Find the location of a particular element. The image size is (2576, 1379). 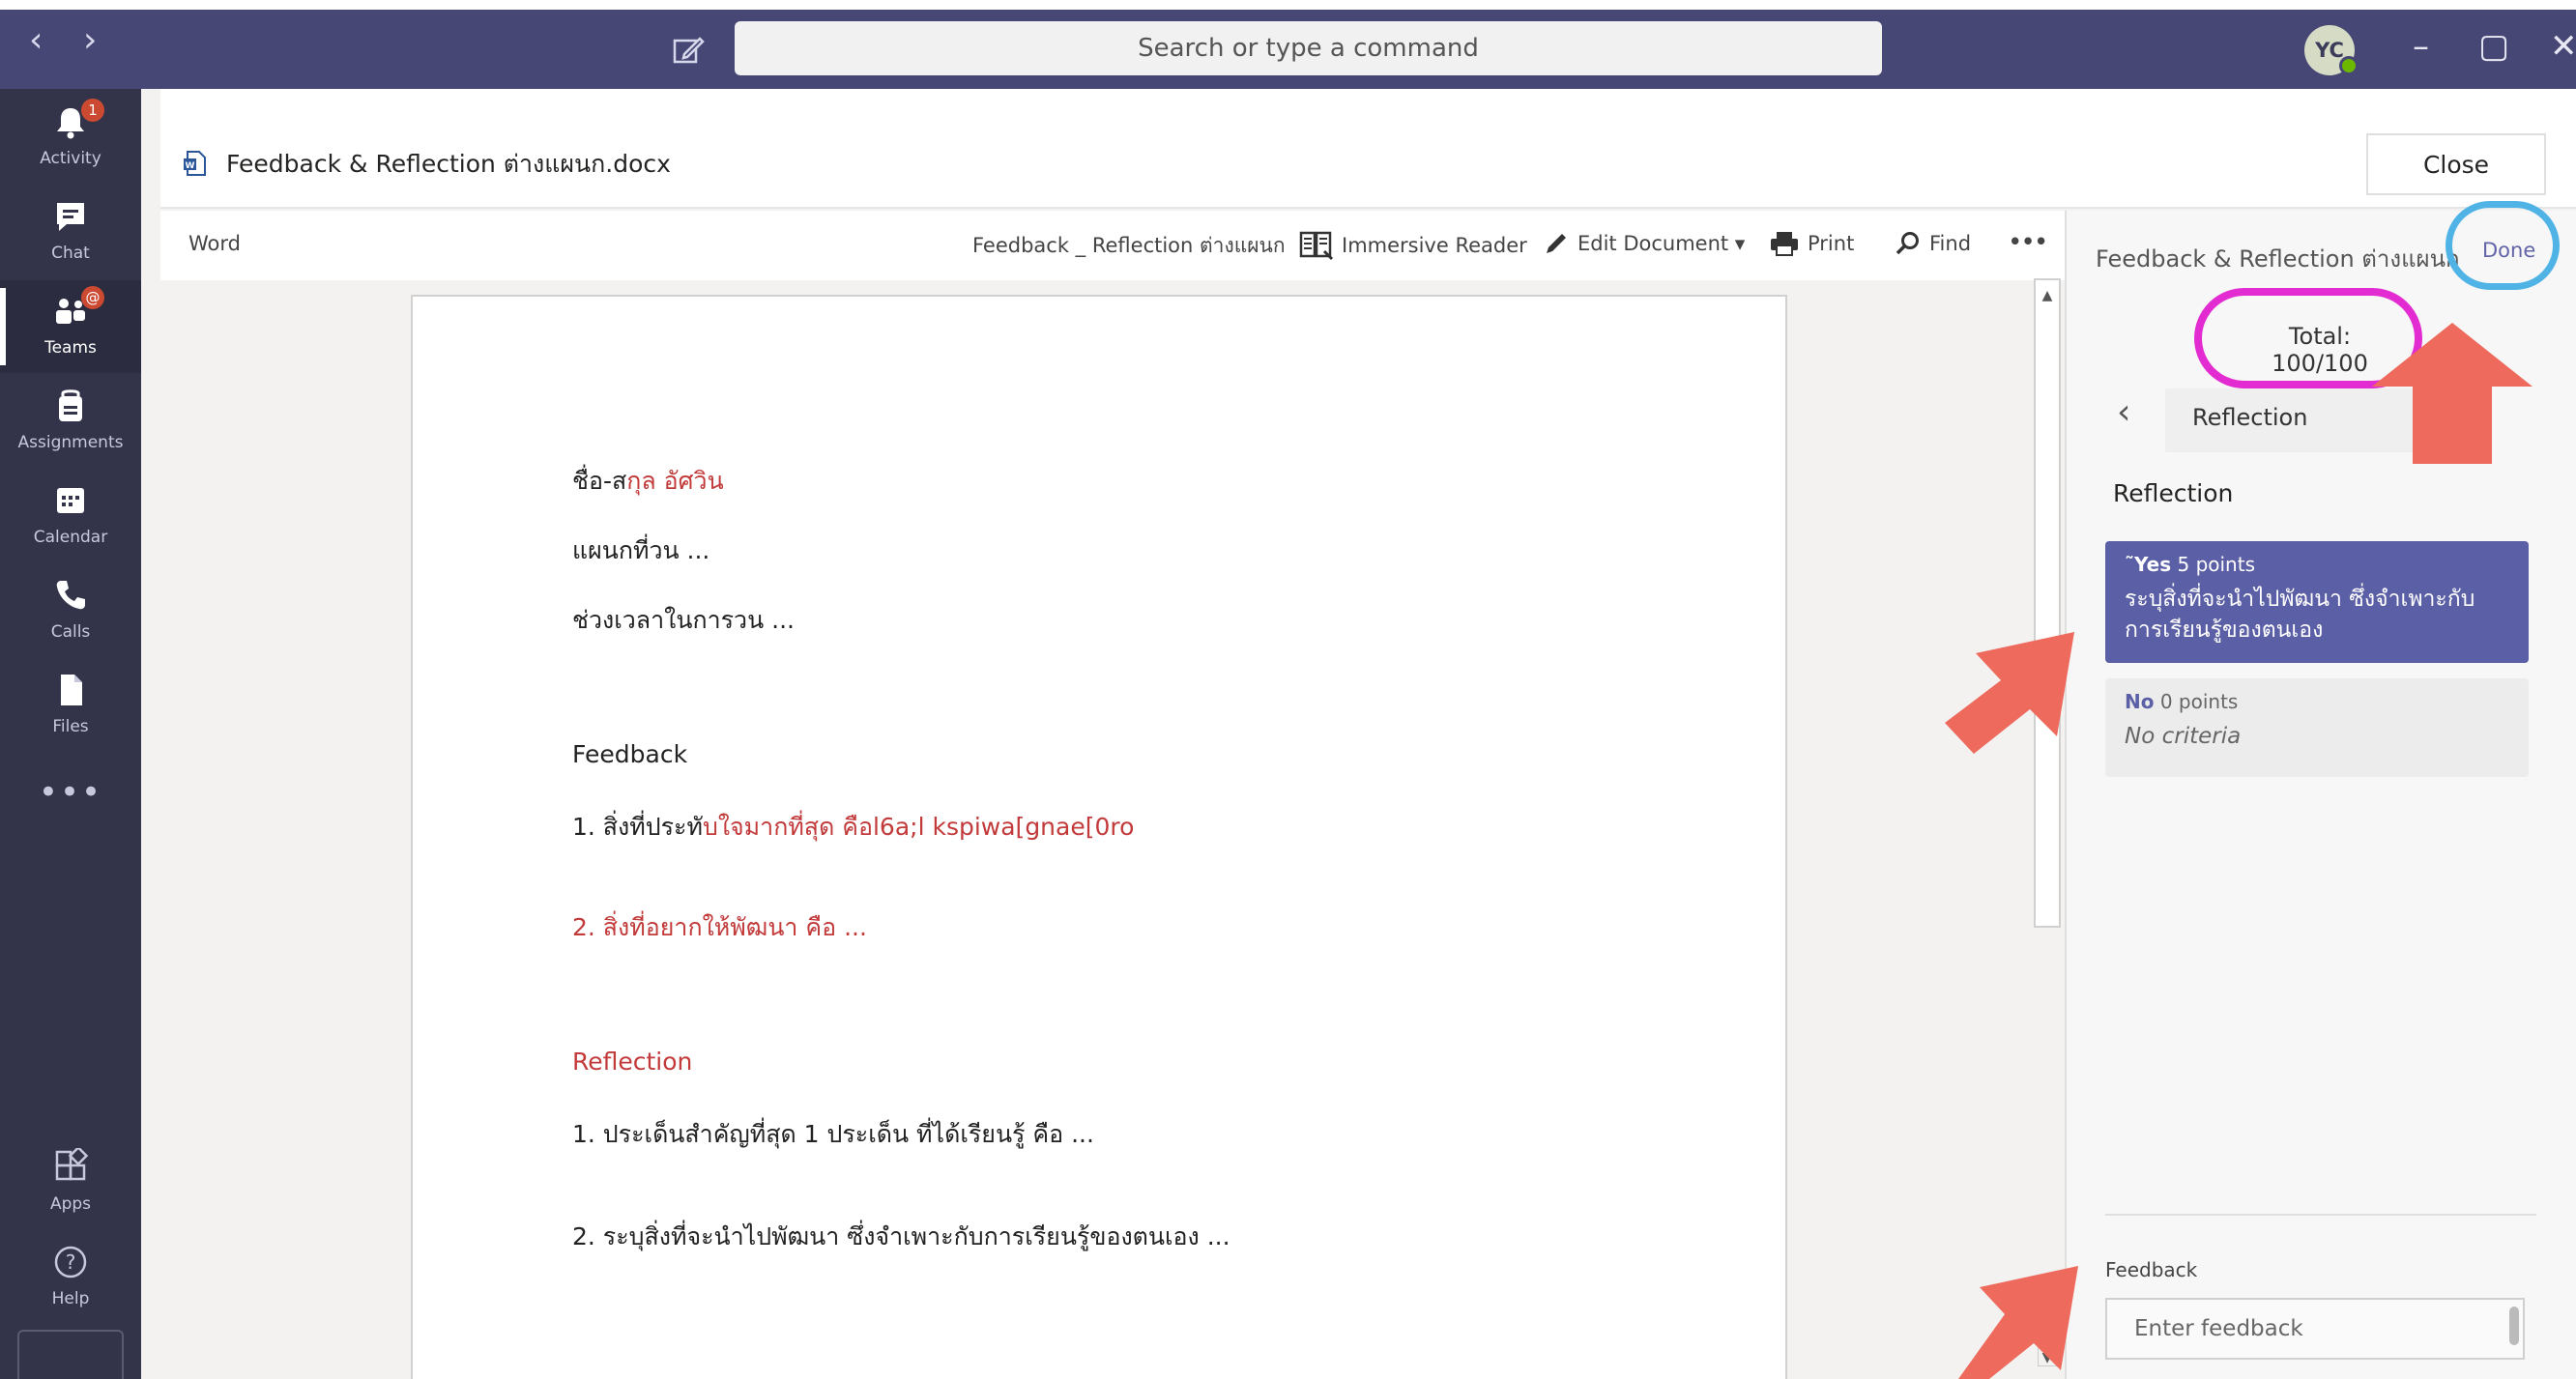

presence-available-icon is located at coordinates (2349, 65).